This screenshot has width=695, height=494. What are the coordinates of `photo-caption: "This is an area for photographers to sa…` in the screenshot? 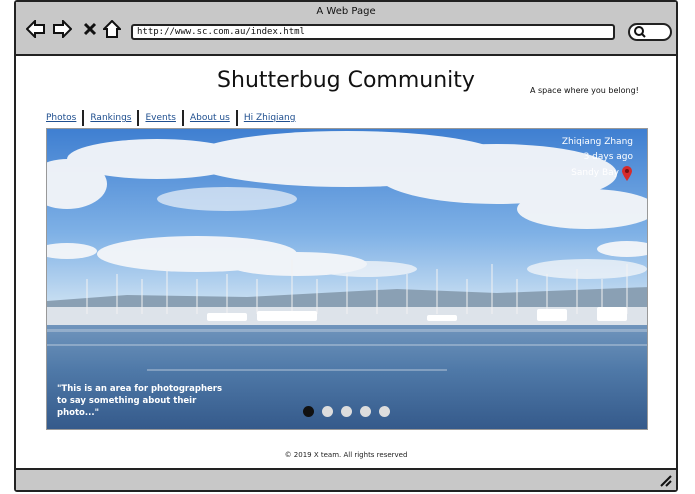 It's located at (140, 401).